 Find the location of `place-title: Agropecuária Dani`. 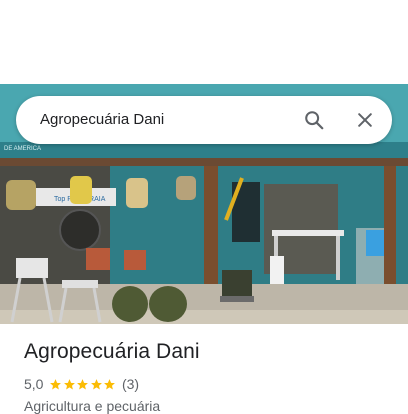

place-title: Agropecuária Dani is located at coordinates (112, 351).